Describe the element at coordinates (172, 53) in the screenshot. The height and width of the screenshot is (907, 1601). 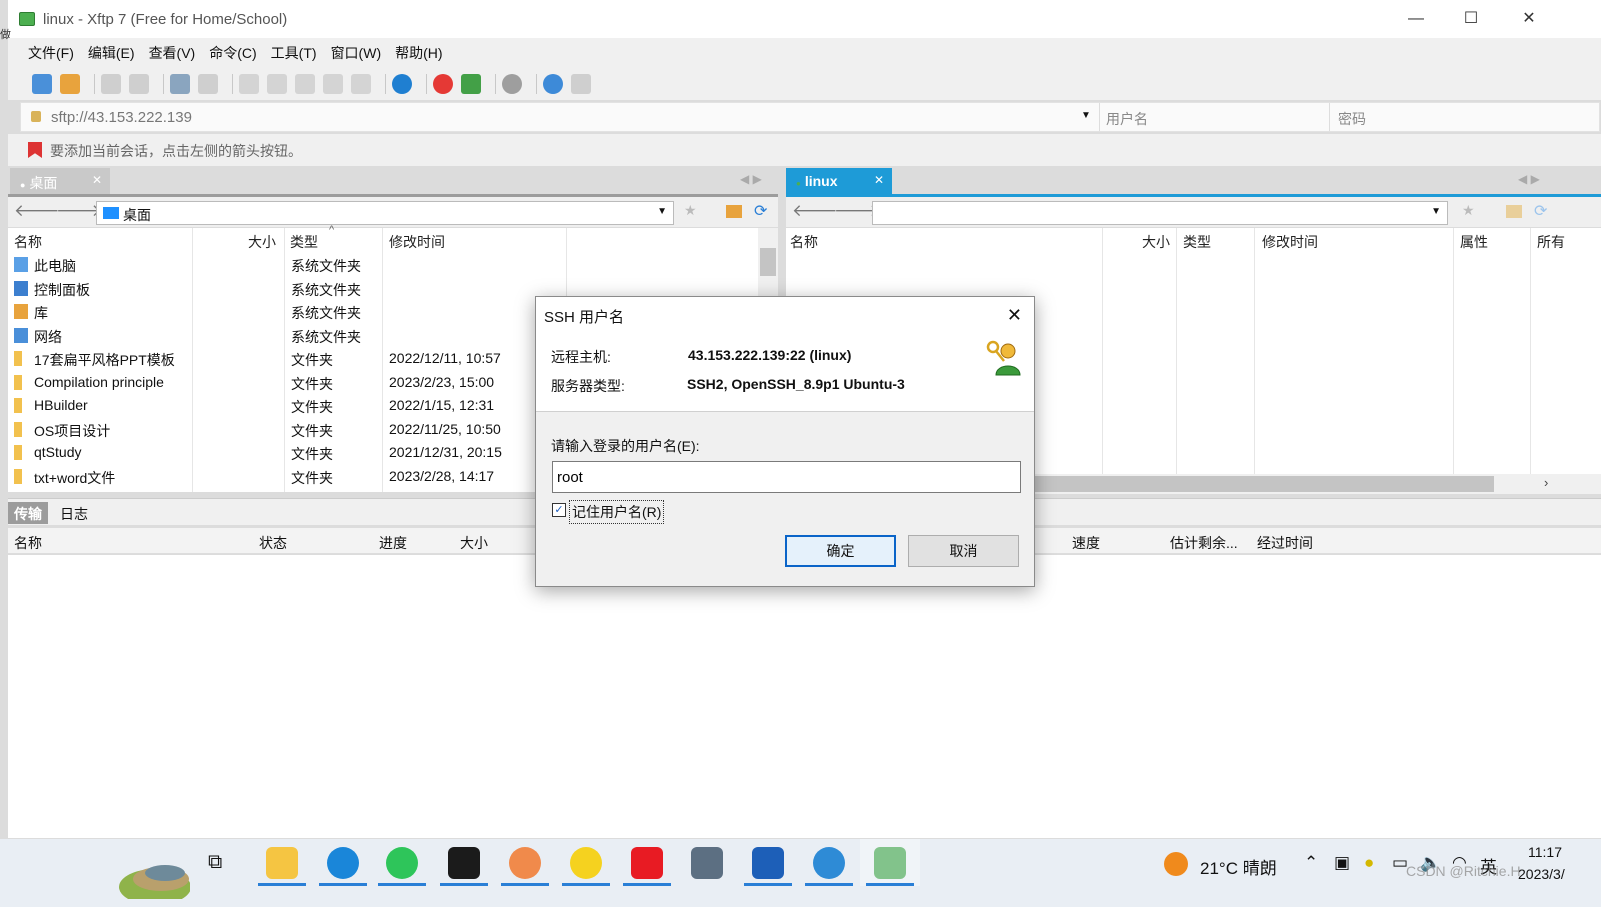
I see `menu-view: 查看(V)` at that location.